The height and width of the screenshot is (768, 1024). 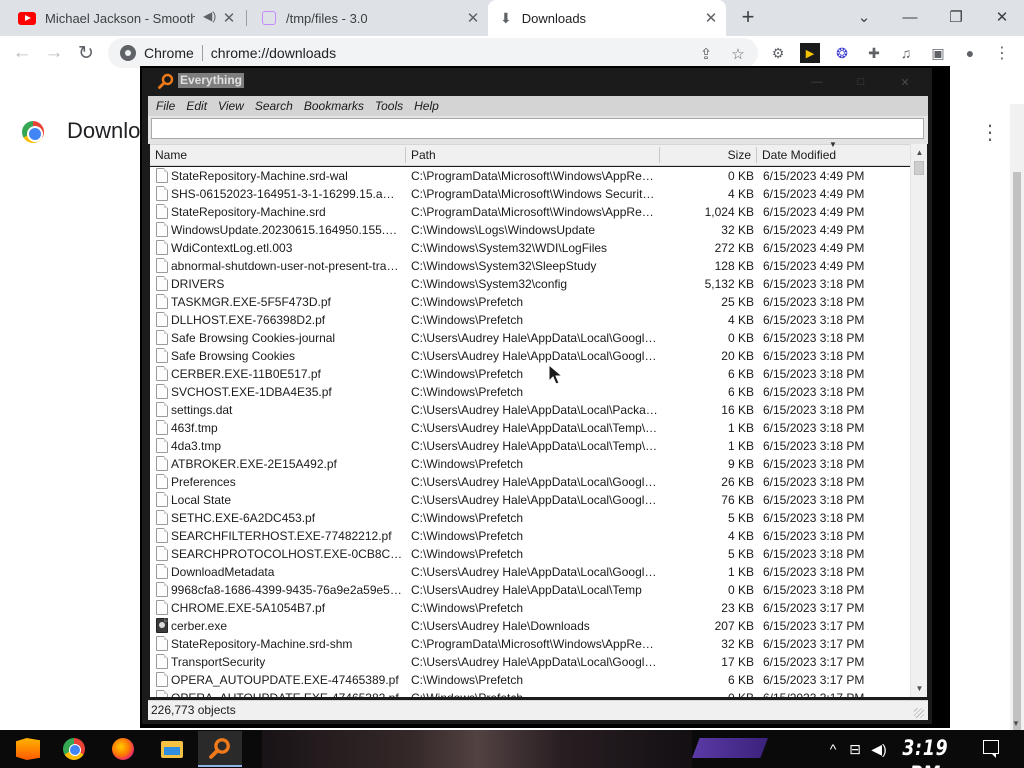 I want to click on taskbar-clock: 3:19 PM, so click(x=925, y=751).